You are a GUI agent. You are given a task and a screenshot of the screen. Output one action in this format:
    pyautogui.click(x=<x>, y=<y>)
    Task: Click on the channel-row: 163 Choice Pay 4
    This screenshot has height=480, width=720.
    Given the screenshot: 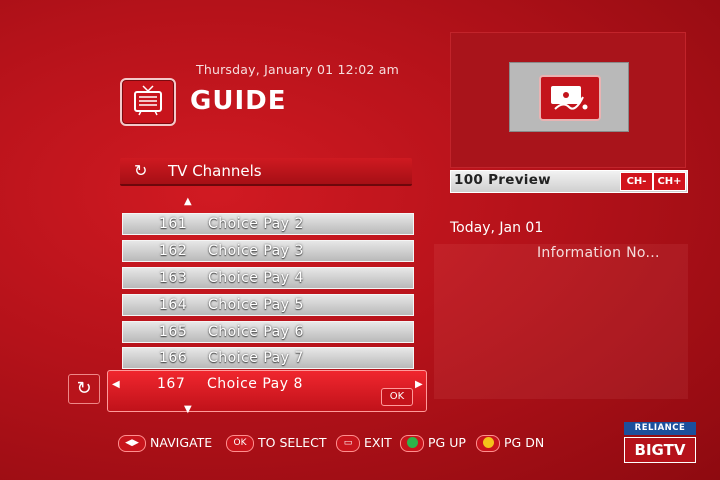 What is the action you would take?
    pyautogui.click(x=268, y=278)
    